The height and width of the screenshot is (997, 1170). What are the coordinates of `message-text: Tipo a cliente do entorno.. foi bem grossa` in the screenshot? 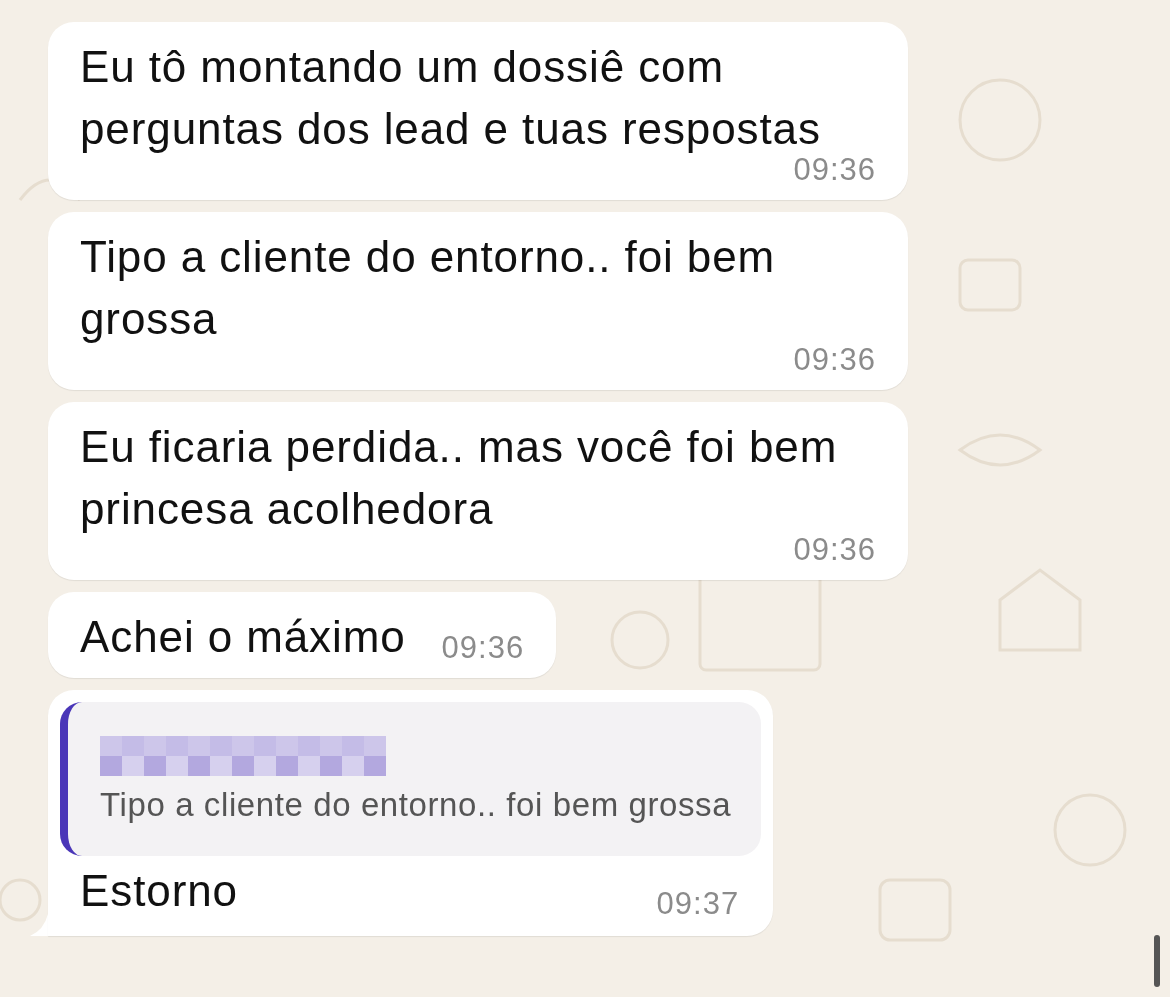 It's located at (428, 288).